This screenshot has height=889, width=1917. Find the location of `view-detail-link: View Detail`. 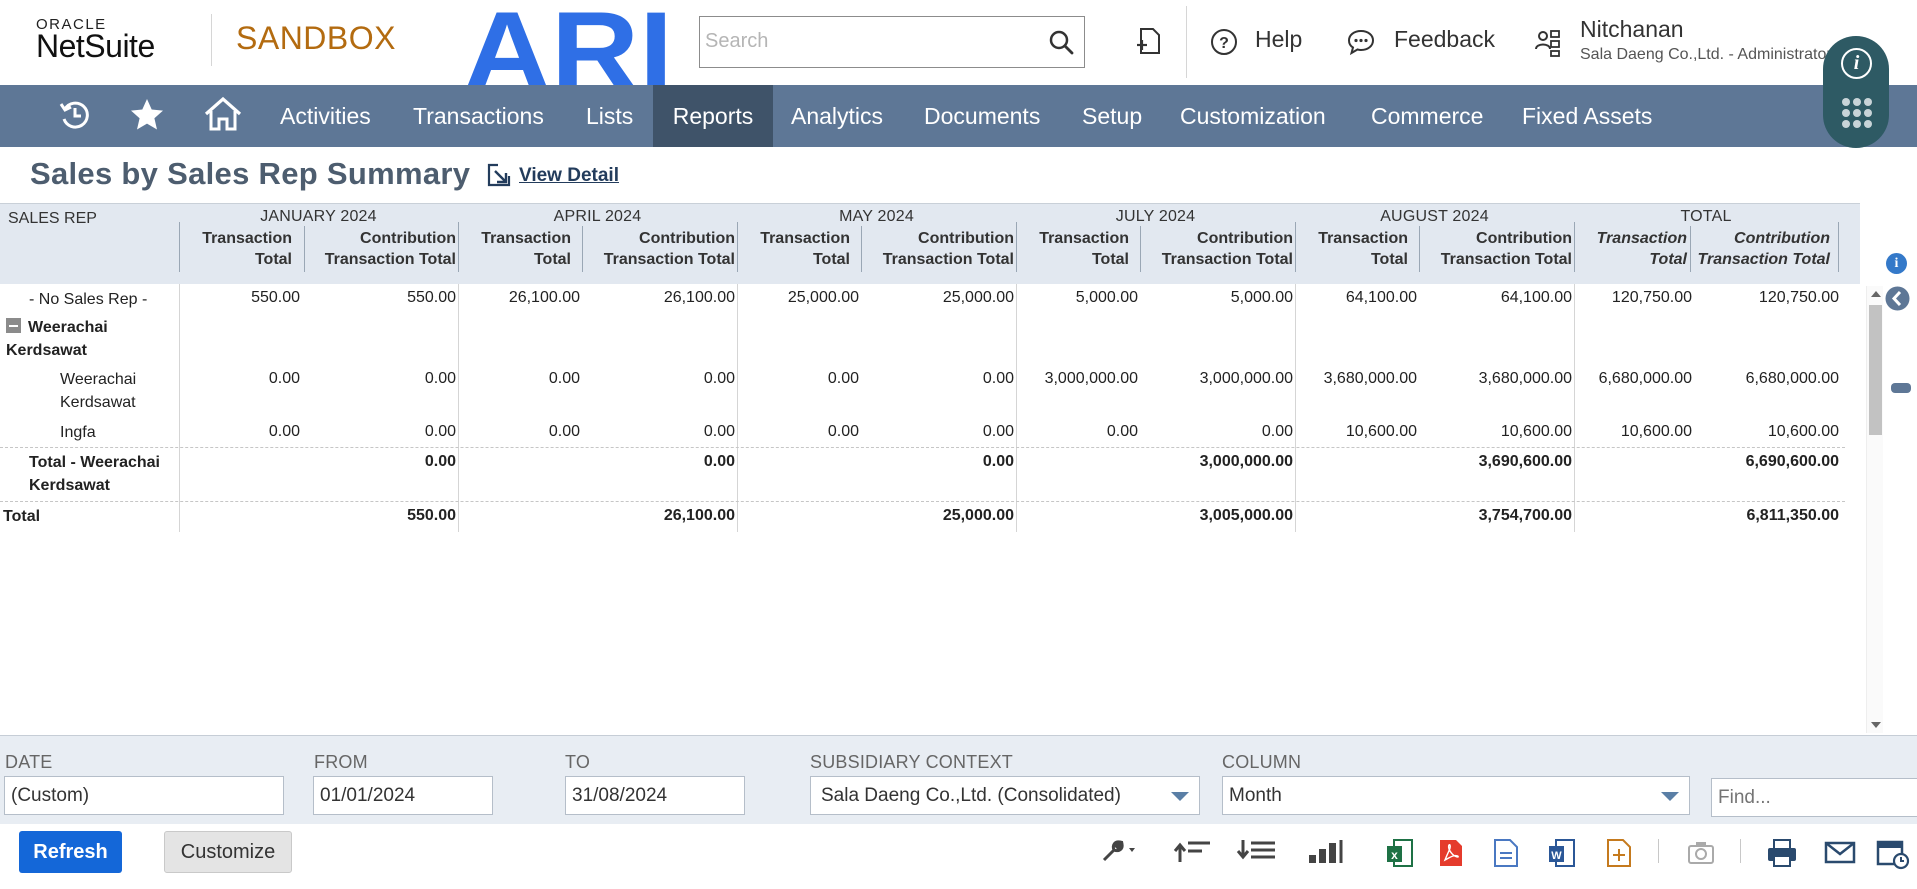

view-detail-link: View Detail is located at coordinates (569, 176).